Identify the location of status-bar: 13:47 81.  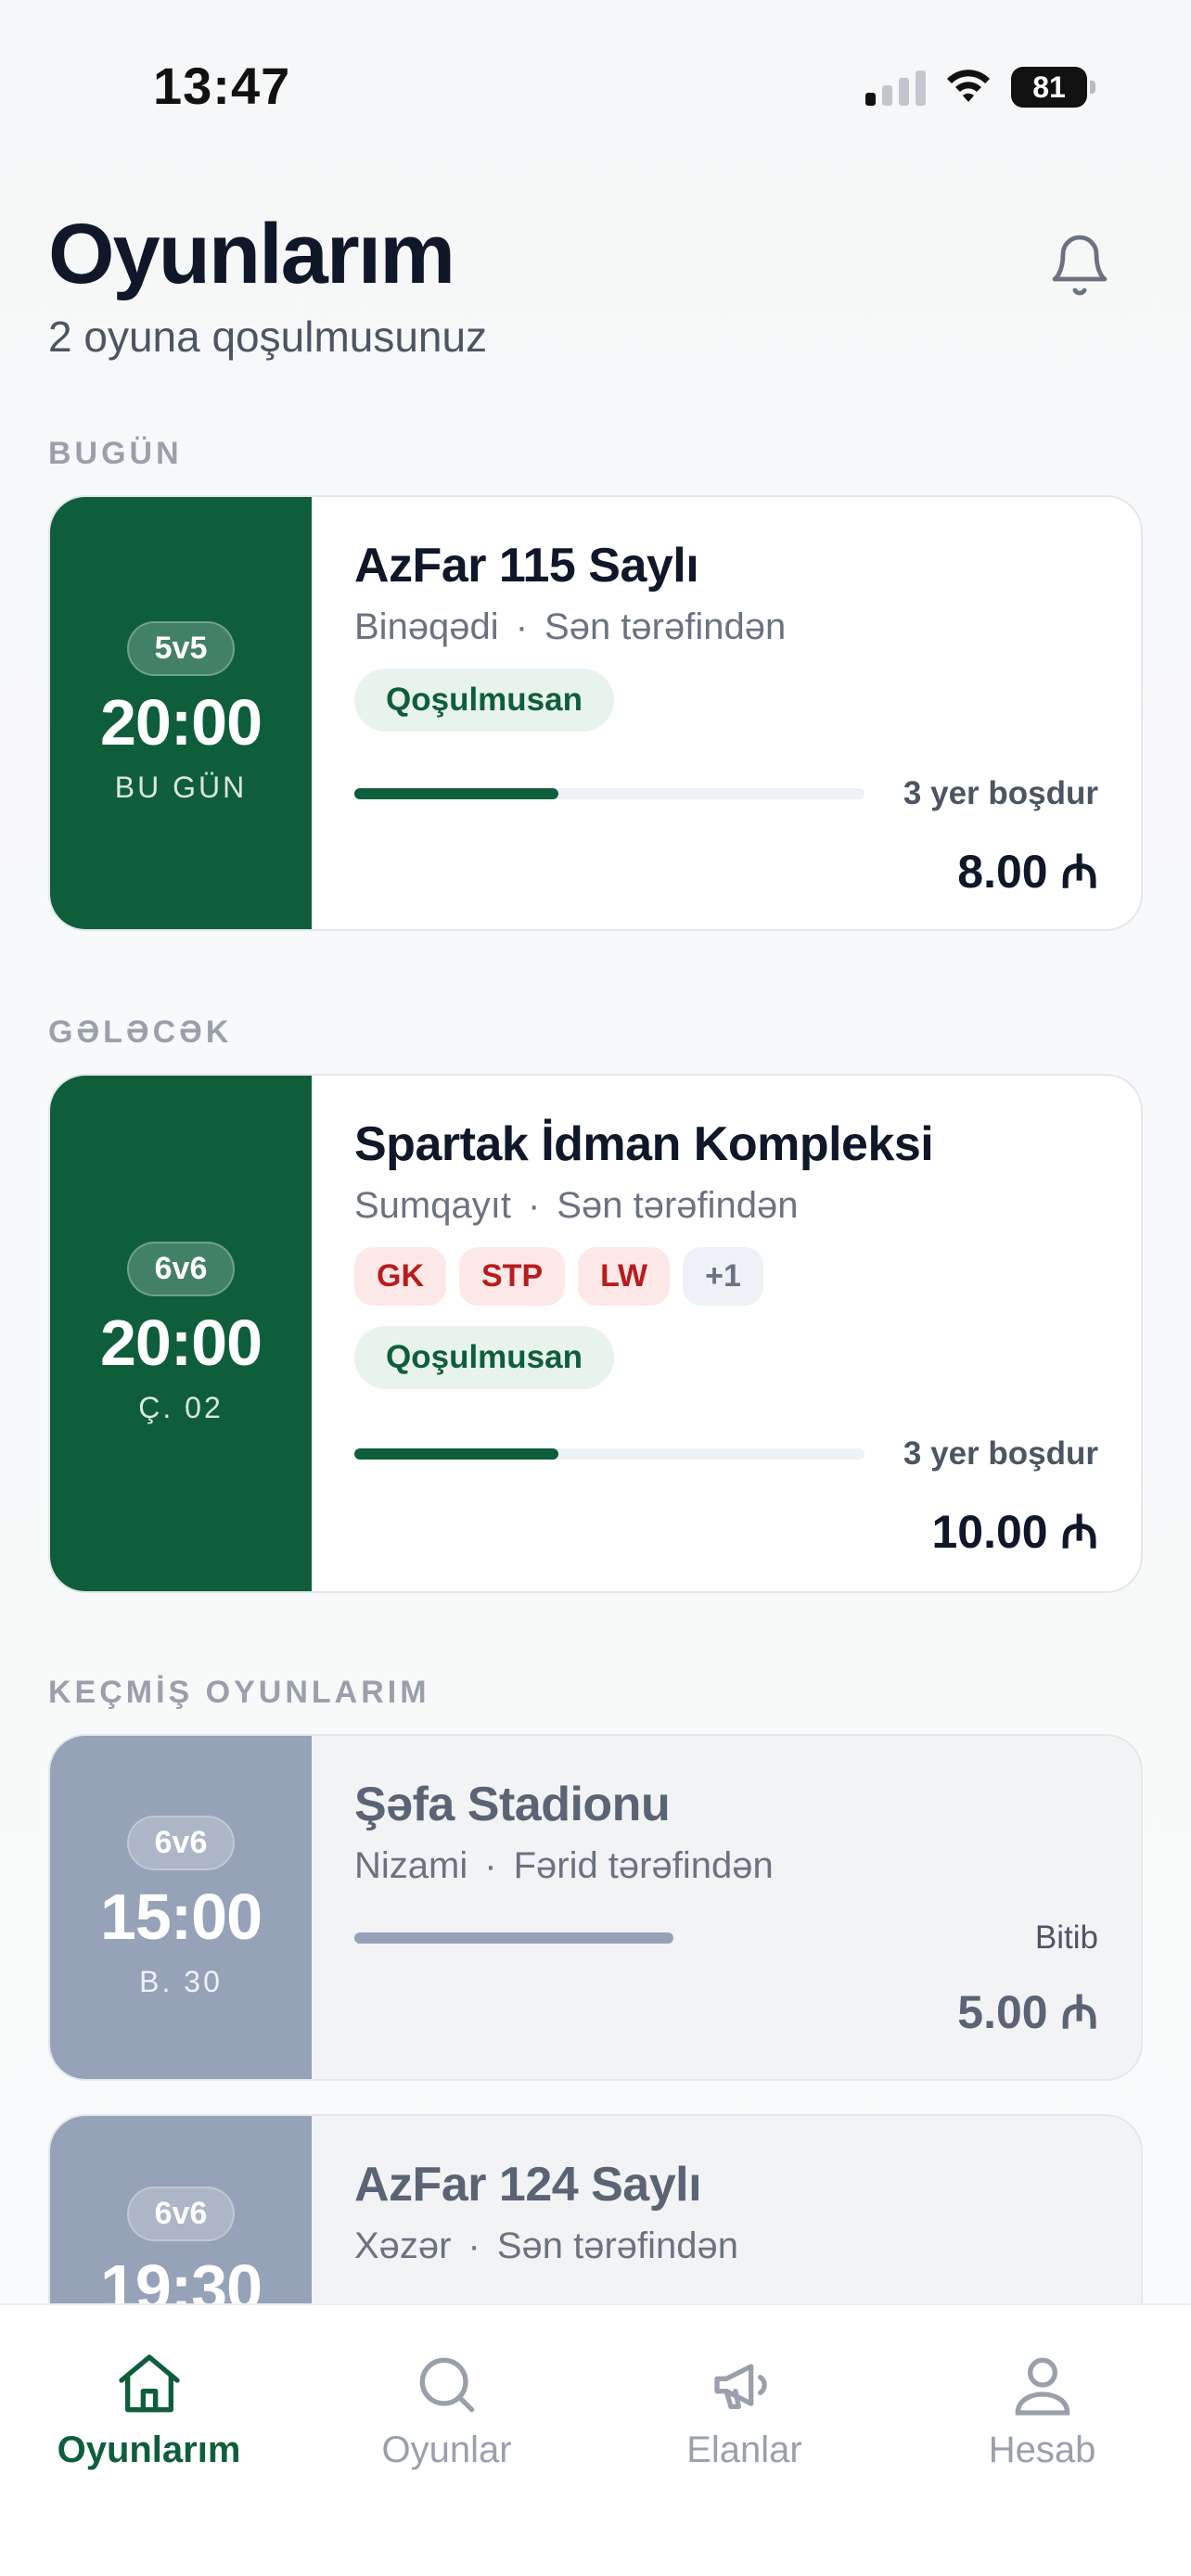
(595, 79).